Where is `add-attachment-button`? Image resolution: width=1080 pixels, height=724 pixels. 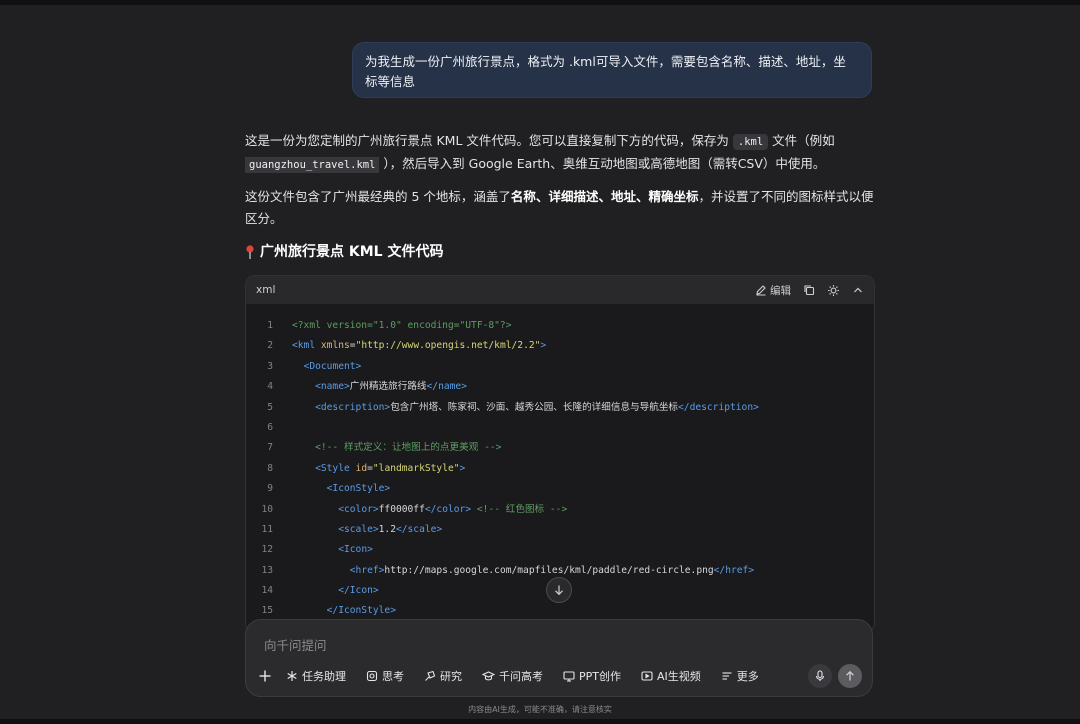 add-attachment-button is located at coordinates (265, 676).